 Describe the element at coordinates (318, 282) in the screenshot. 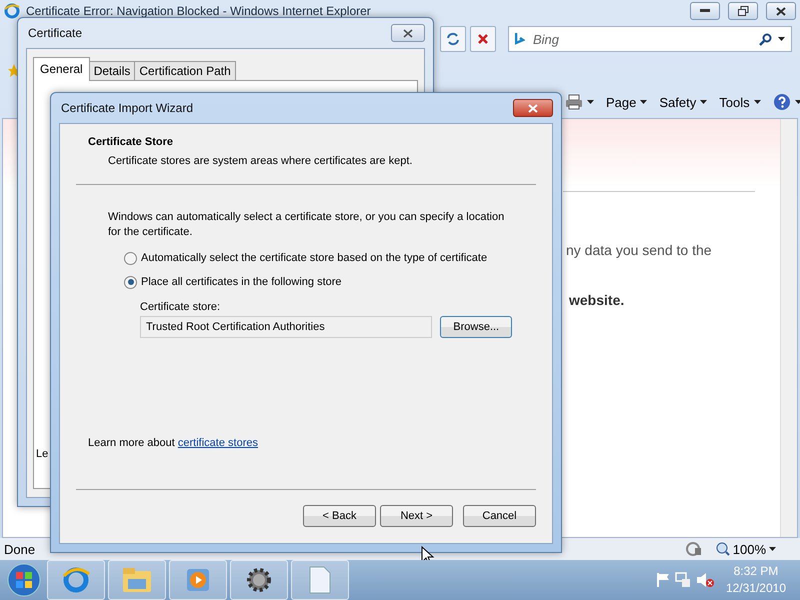

I see `radio-option: Place all certificates in the following store` at that location.